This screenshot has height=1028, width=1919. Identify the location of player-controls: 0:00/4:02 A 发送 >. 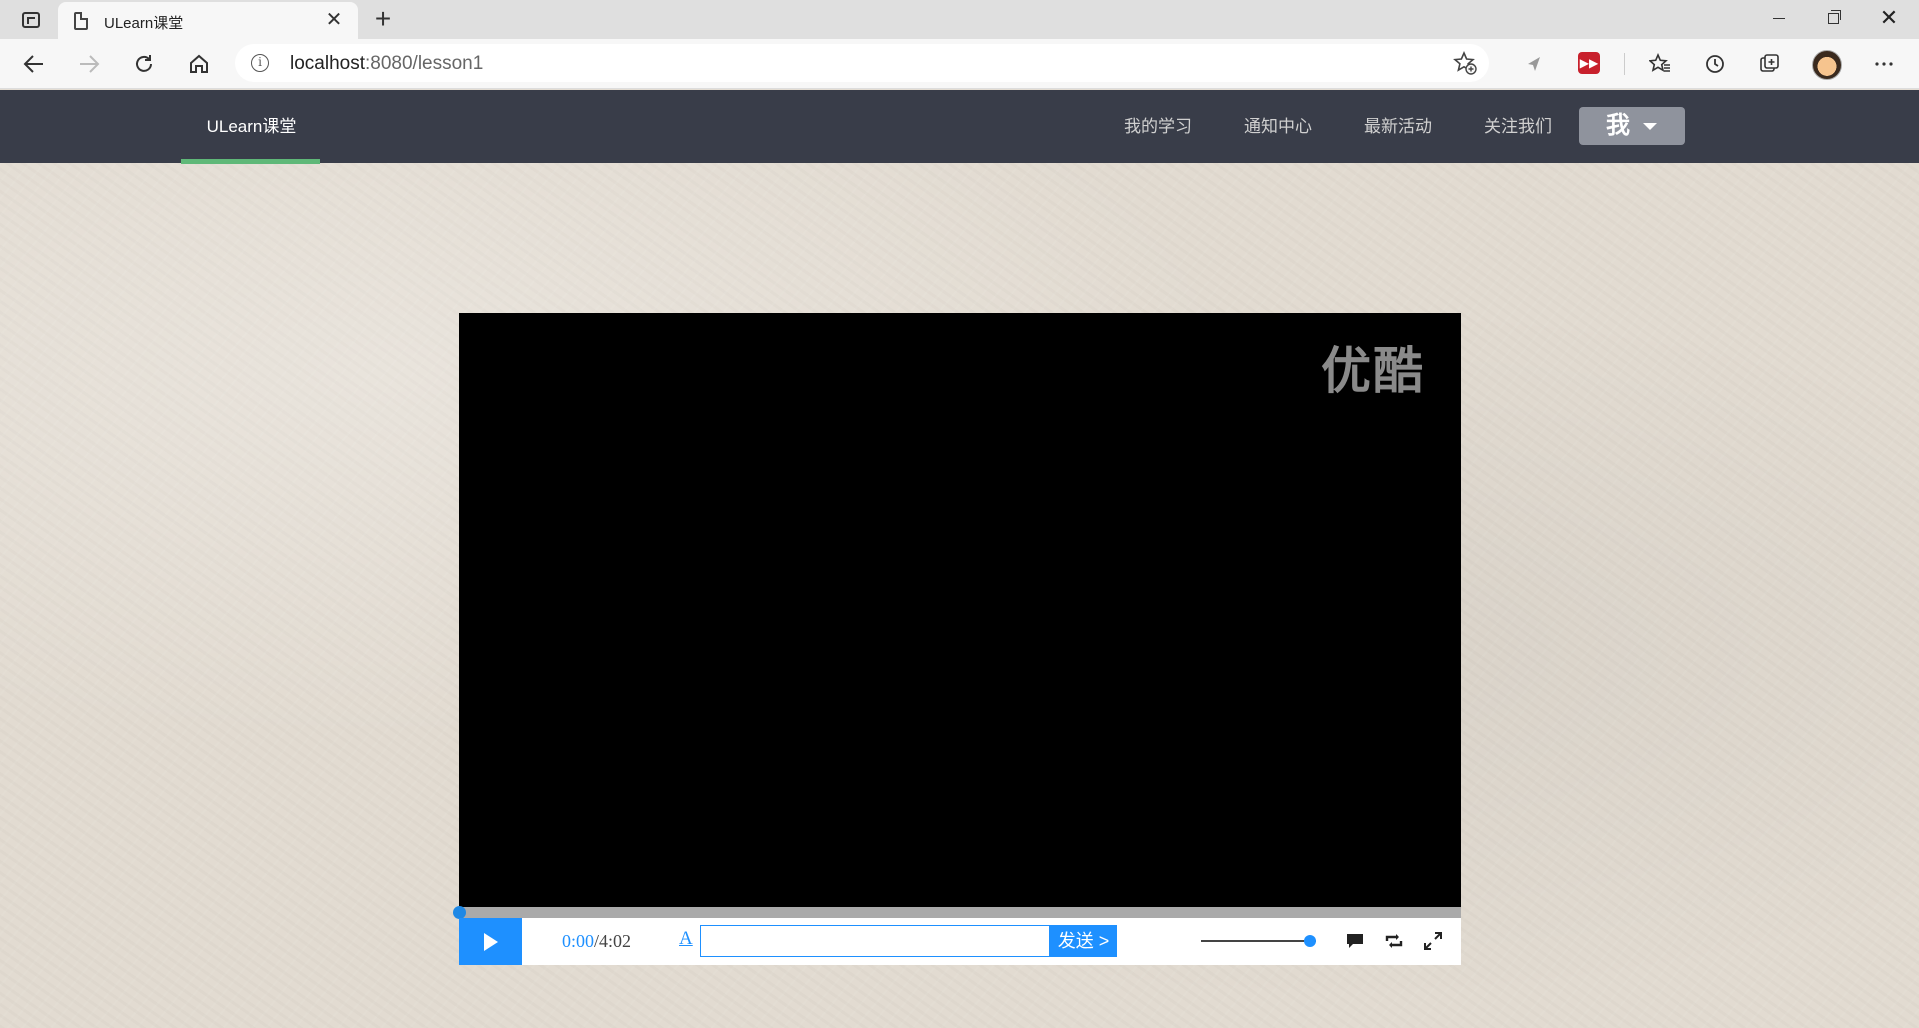
(960, 941).